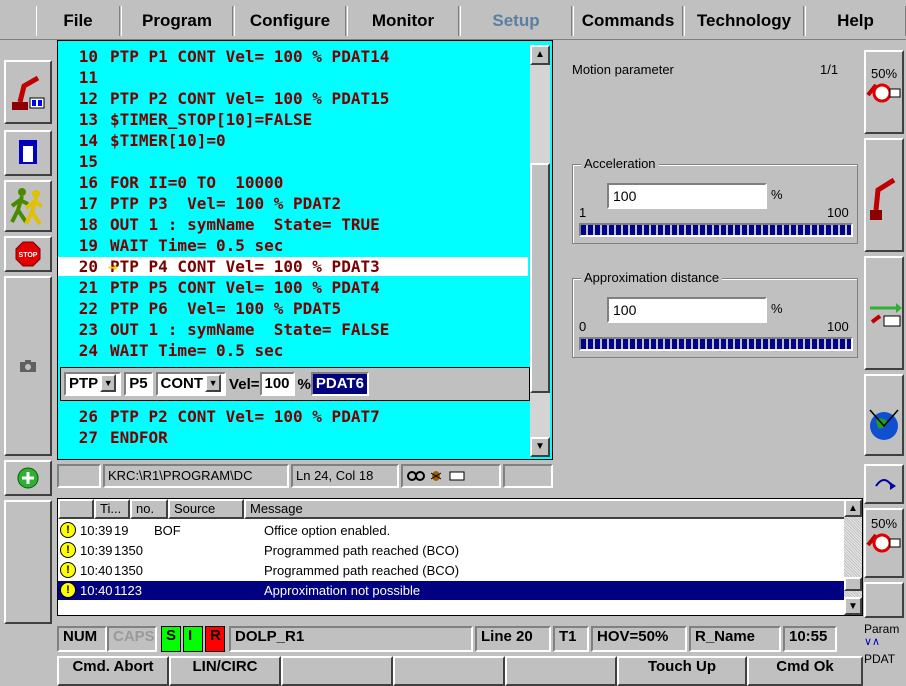 Image resolution: width=906 pixels, height=686 pixels. What do you see at coordinates (88, 308) in the screenshot?
I see `line-number: 22` at bounding box center [88, 308].